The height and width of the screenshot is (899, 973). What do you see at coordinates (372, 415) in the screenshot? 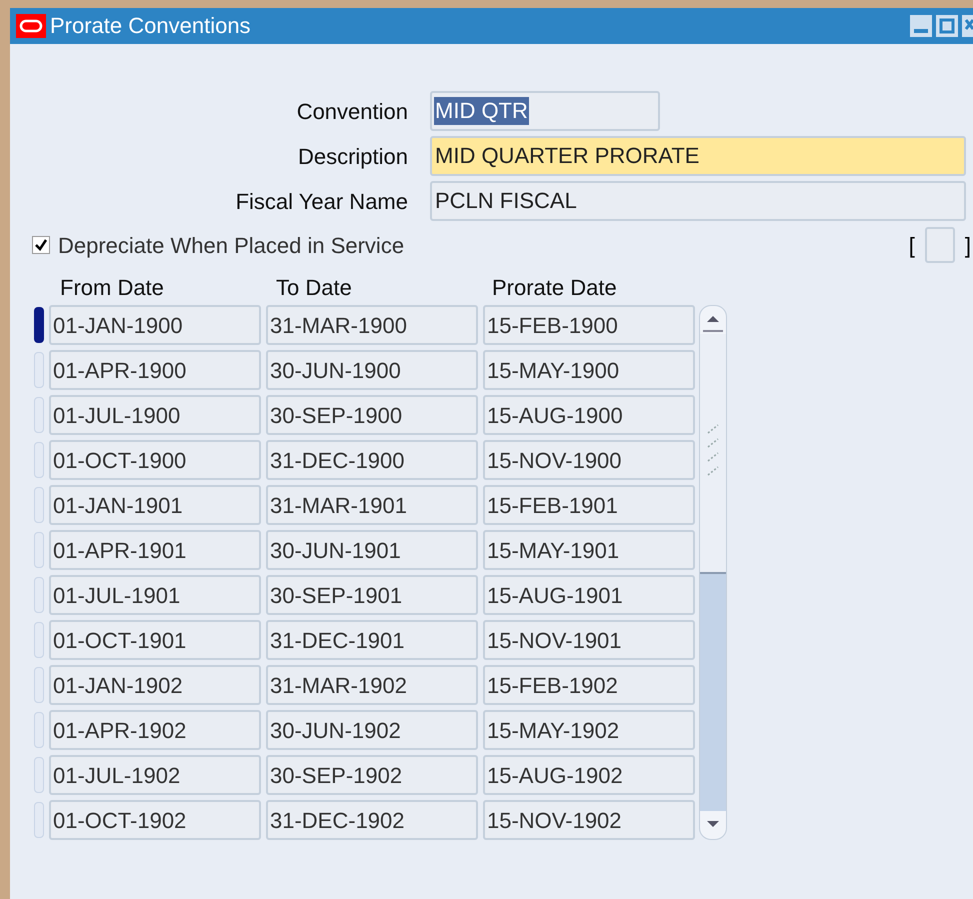
I see `date-field: 30-SEP-1900` at bounding box center [372, 415].